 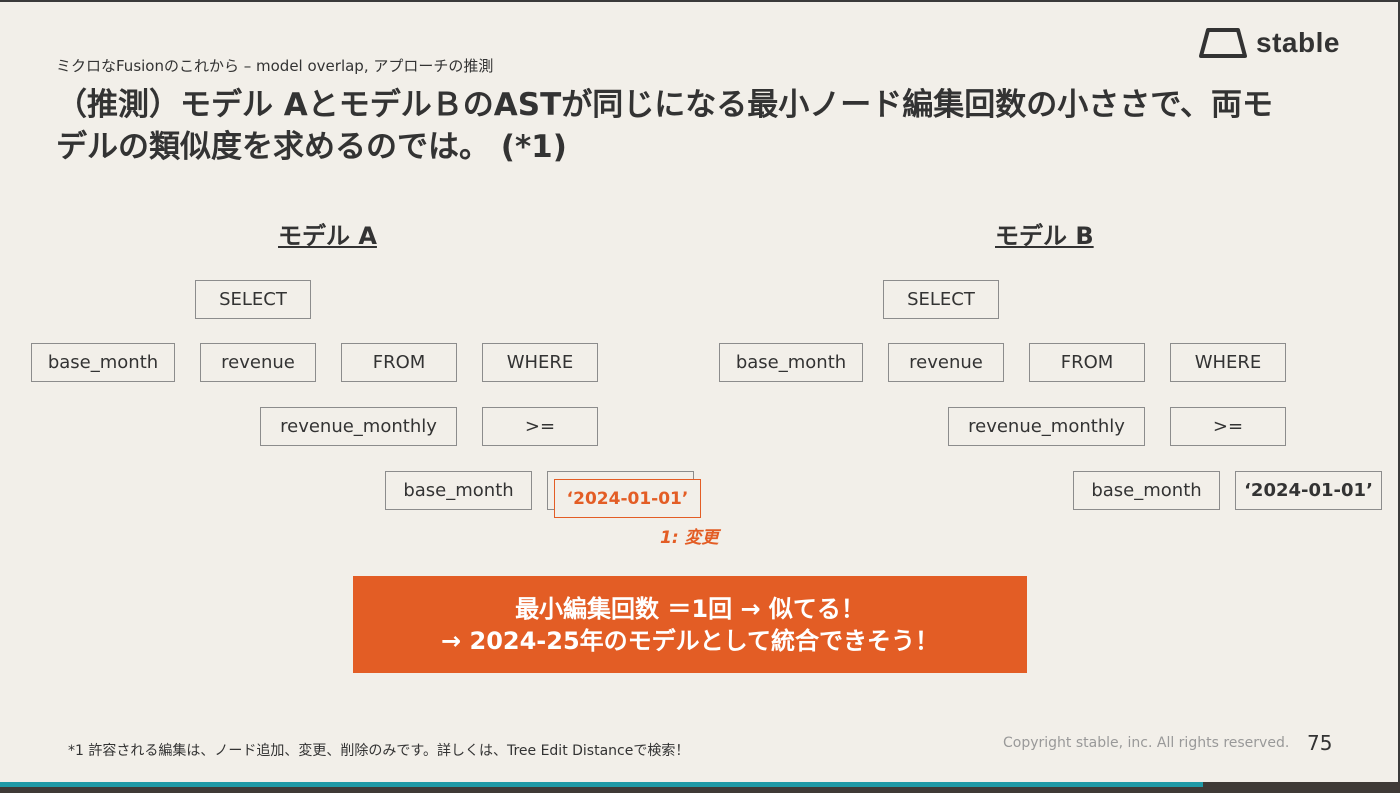 I want to click on model-a-changed-date-node: ‘2024-01-01’, so click(x=627, y=498).